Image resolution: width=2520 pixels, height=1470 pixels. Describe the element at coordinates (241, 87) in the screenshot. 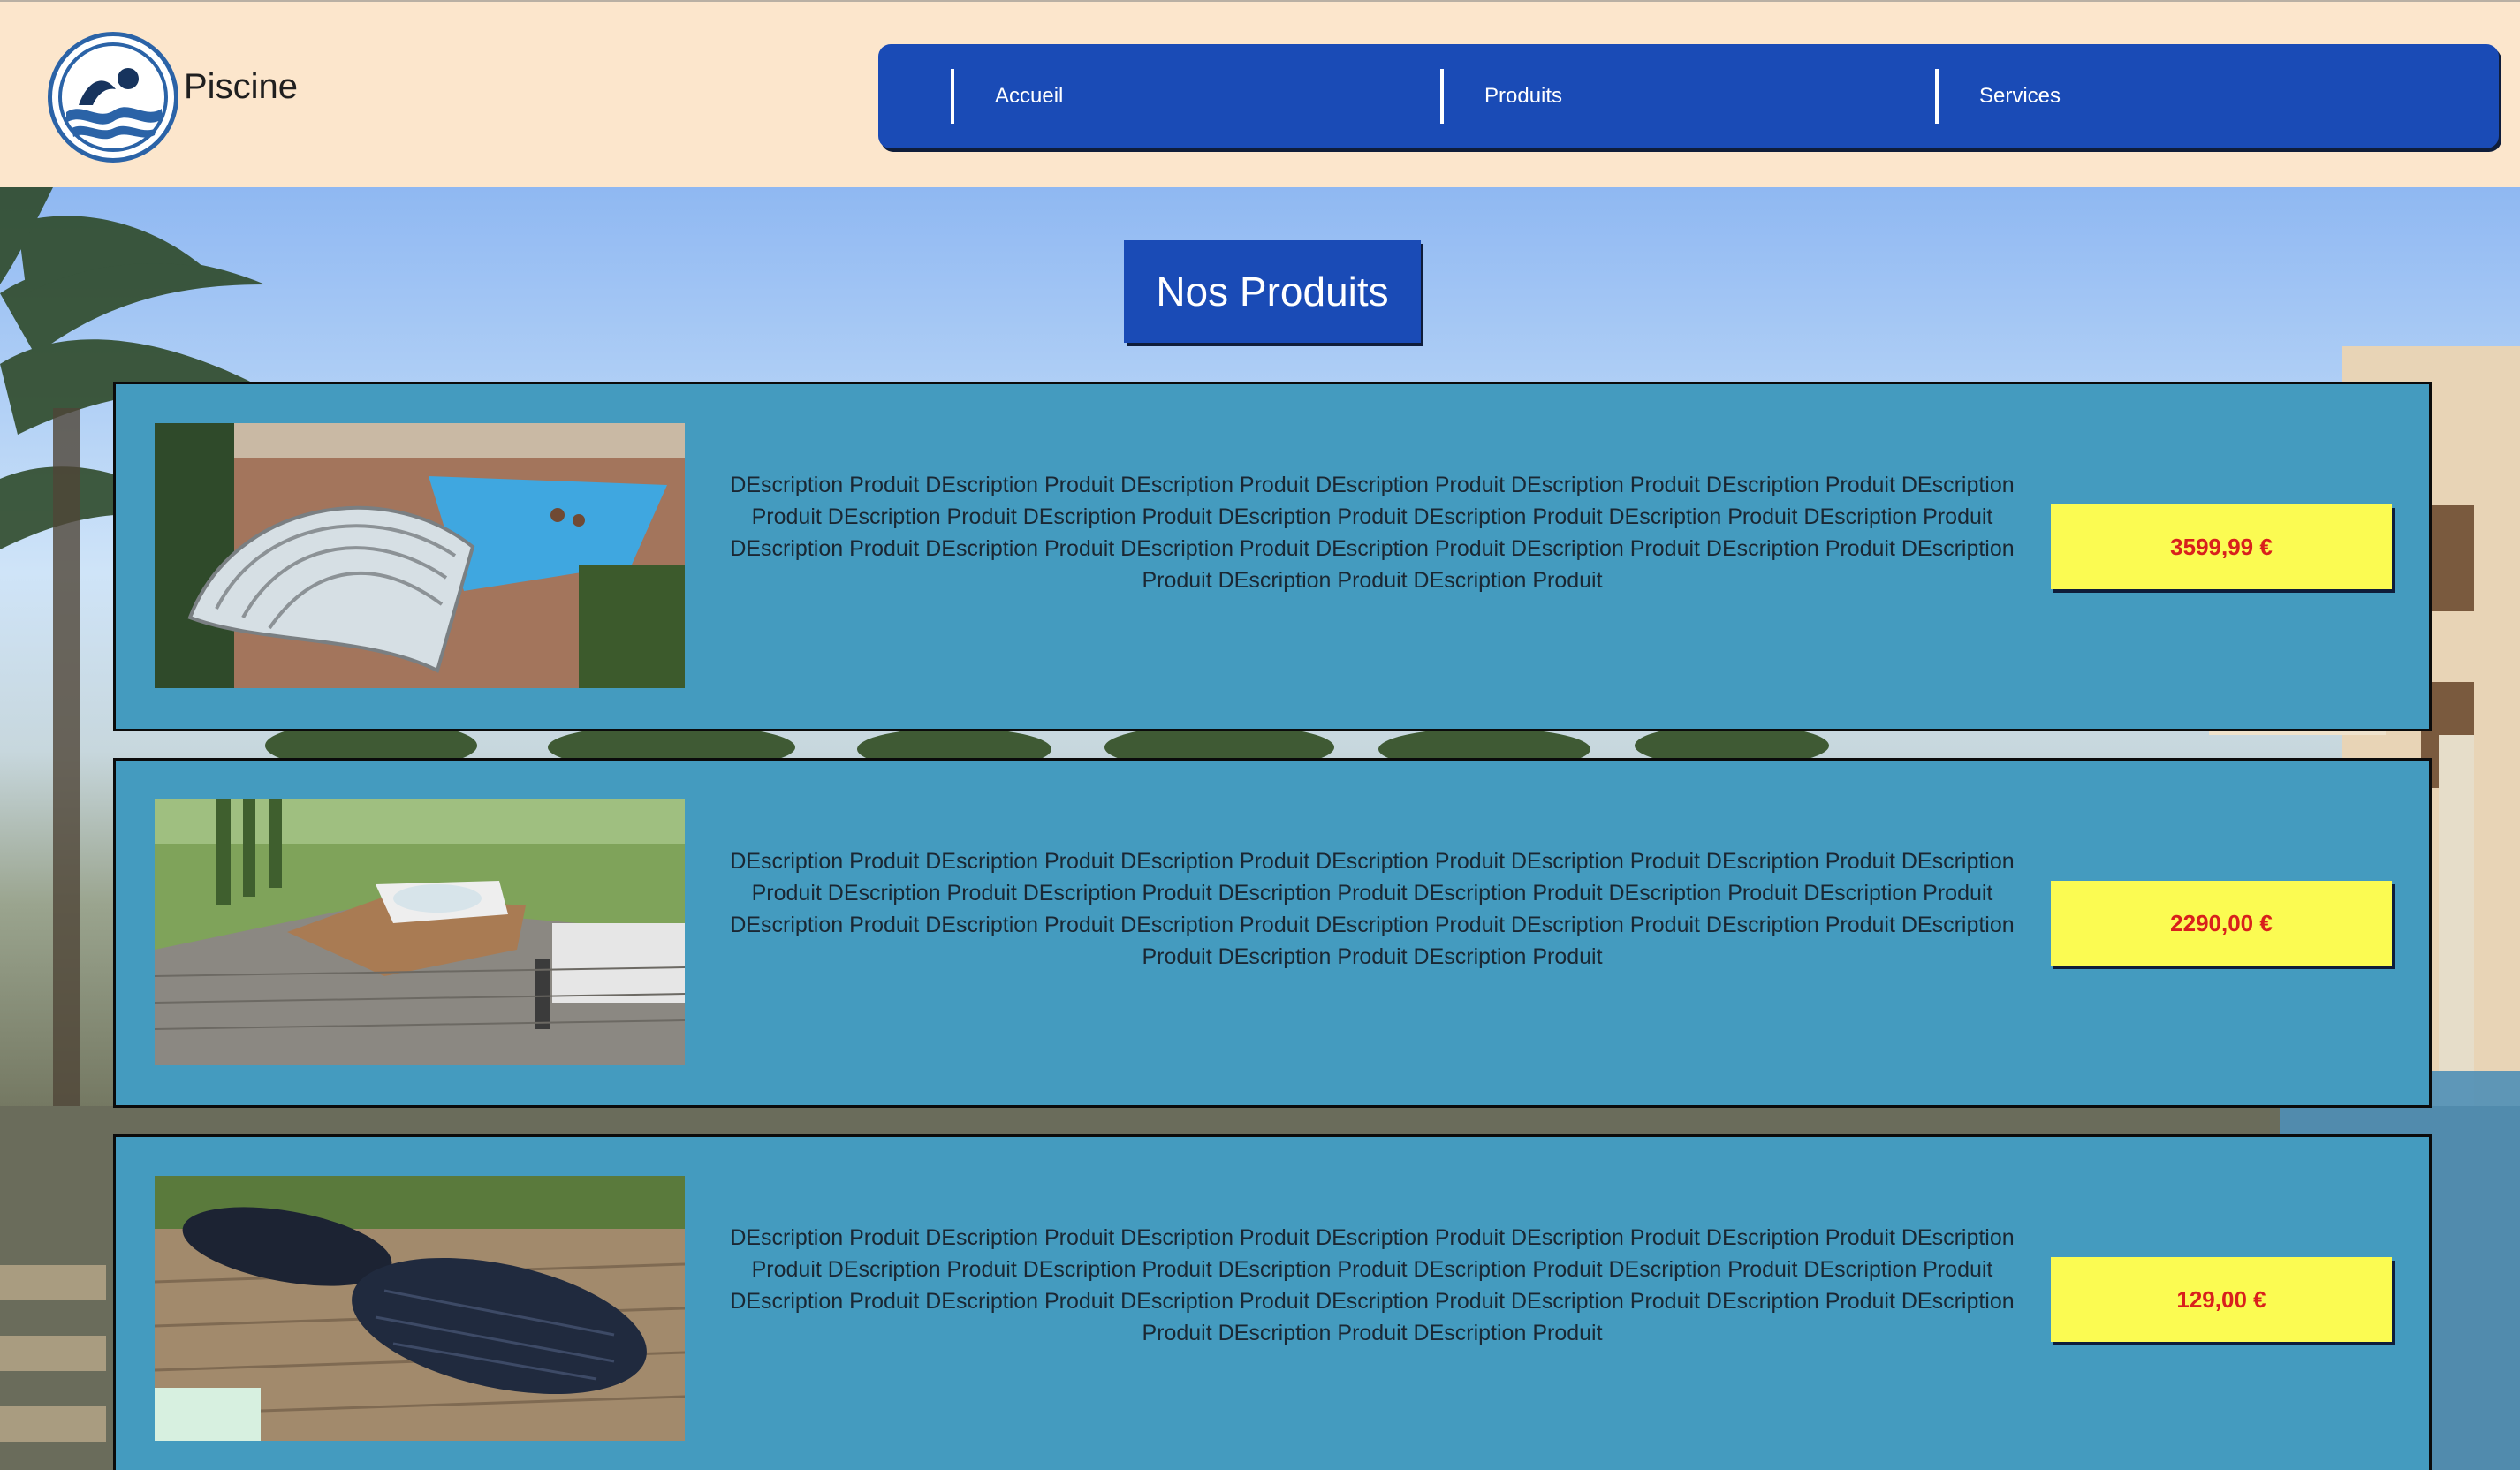

I see `brand-name: Piscine` at that location.